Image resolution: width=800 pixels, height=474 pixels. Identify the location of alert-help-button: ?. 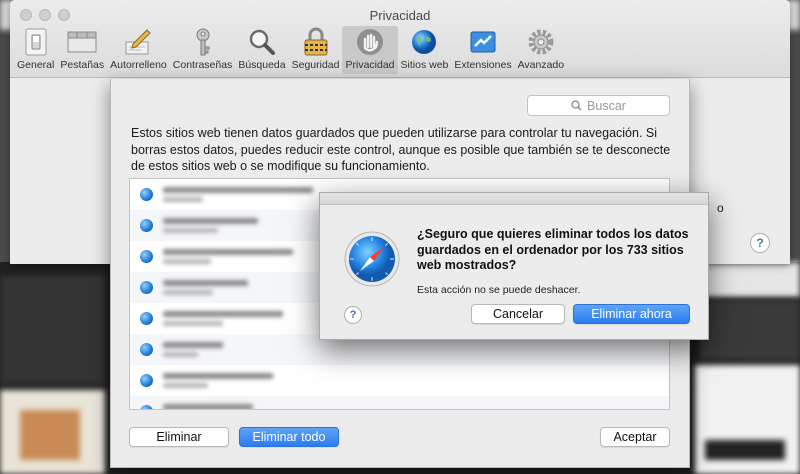
(353, 315).